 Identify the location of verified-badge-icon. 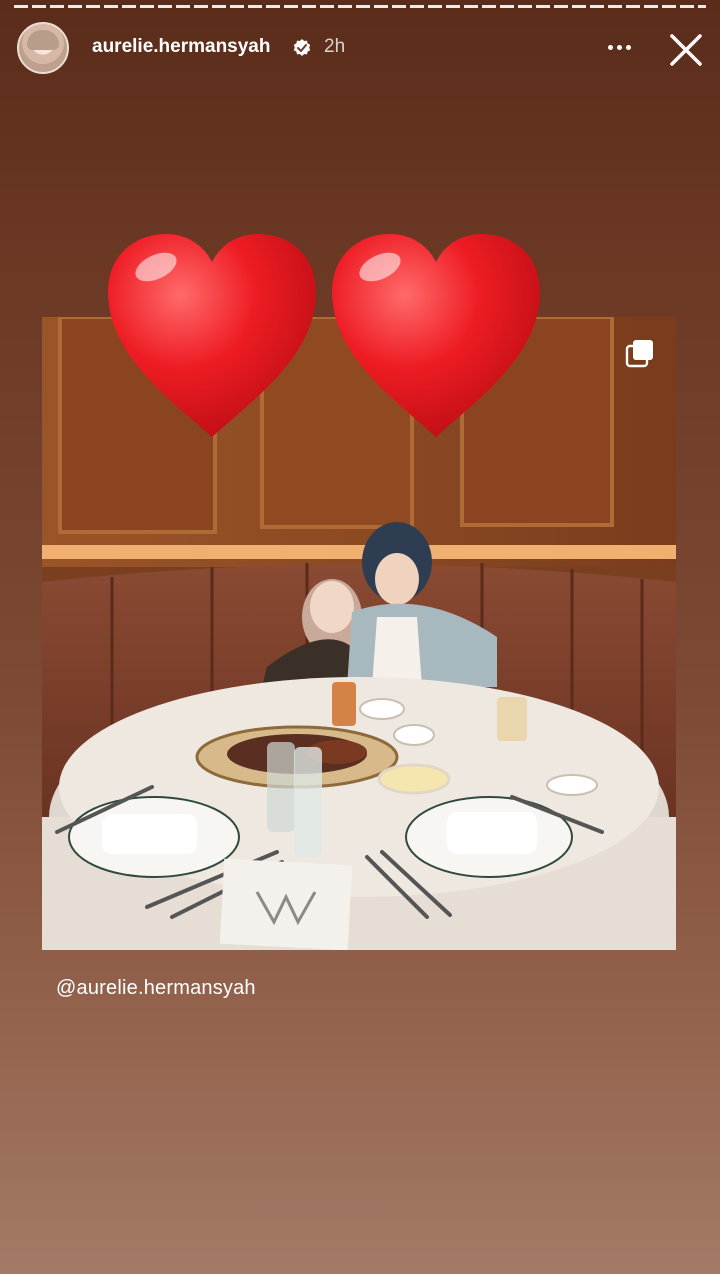
(302, 47).